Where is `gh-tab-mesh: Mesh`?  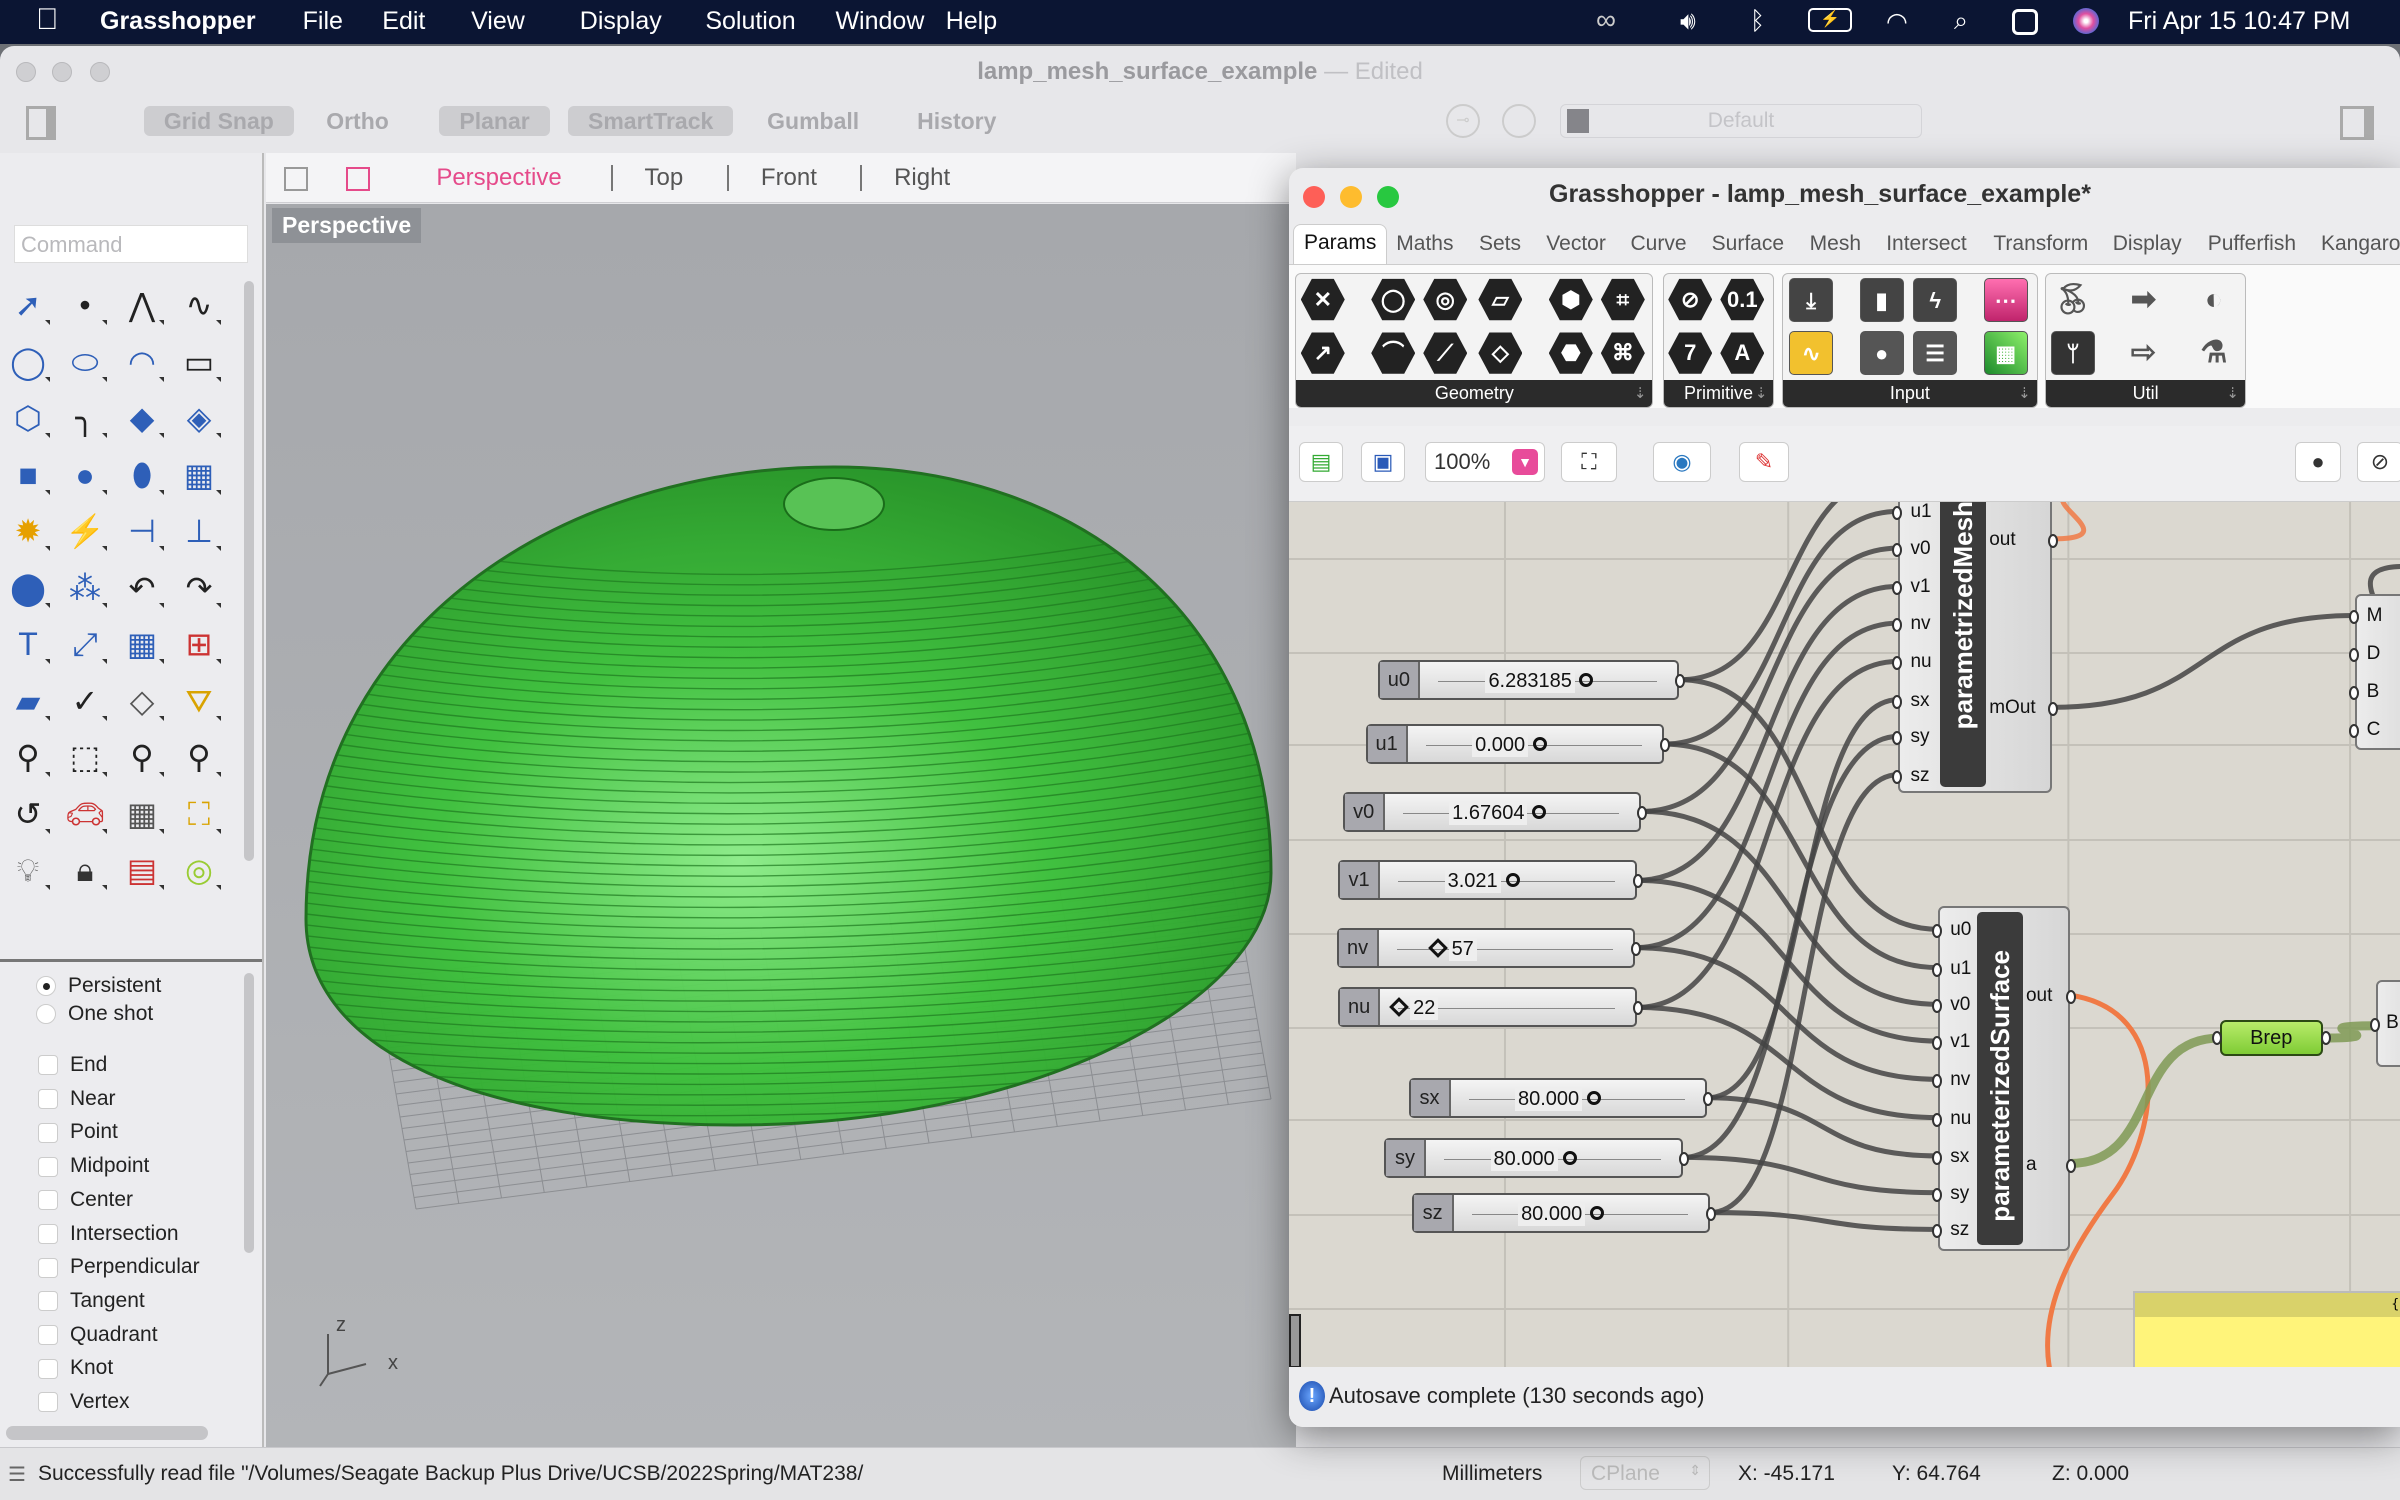
gh-tab-mesh: Mesh is located at coordinates (1835, 244).